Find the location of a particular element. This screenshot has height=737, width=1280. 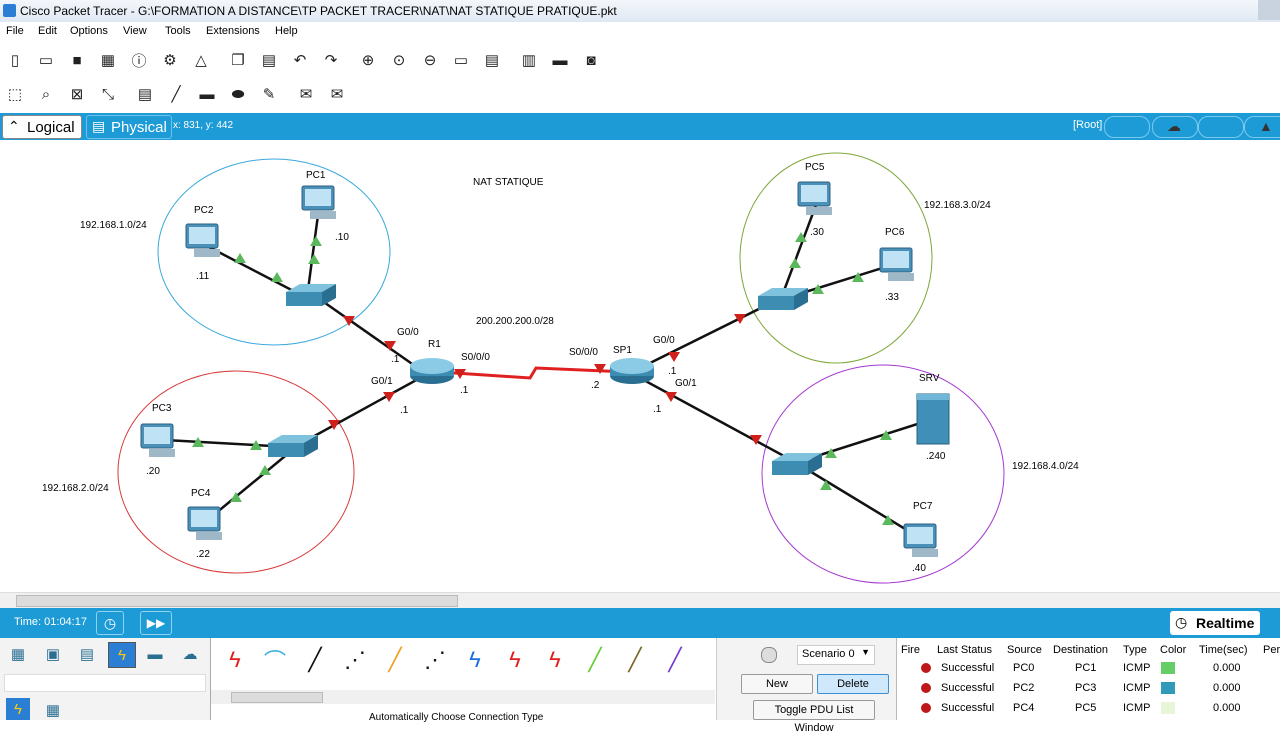

crossover-icon: ⋰ is located at coordinates (355, 660).